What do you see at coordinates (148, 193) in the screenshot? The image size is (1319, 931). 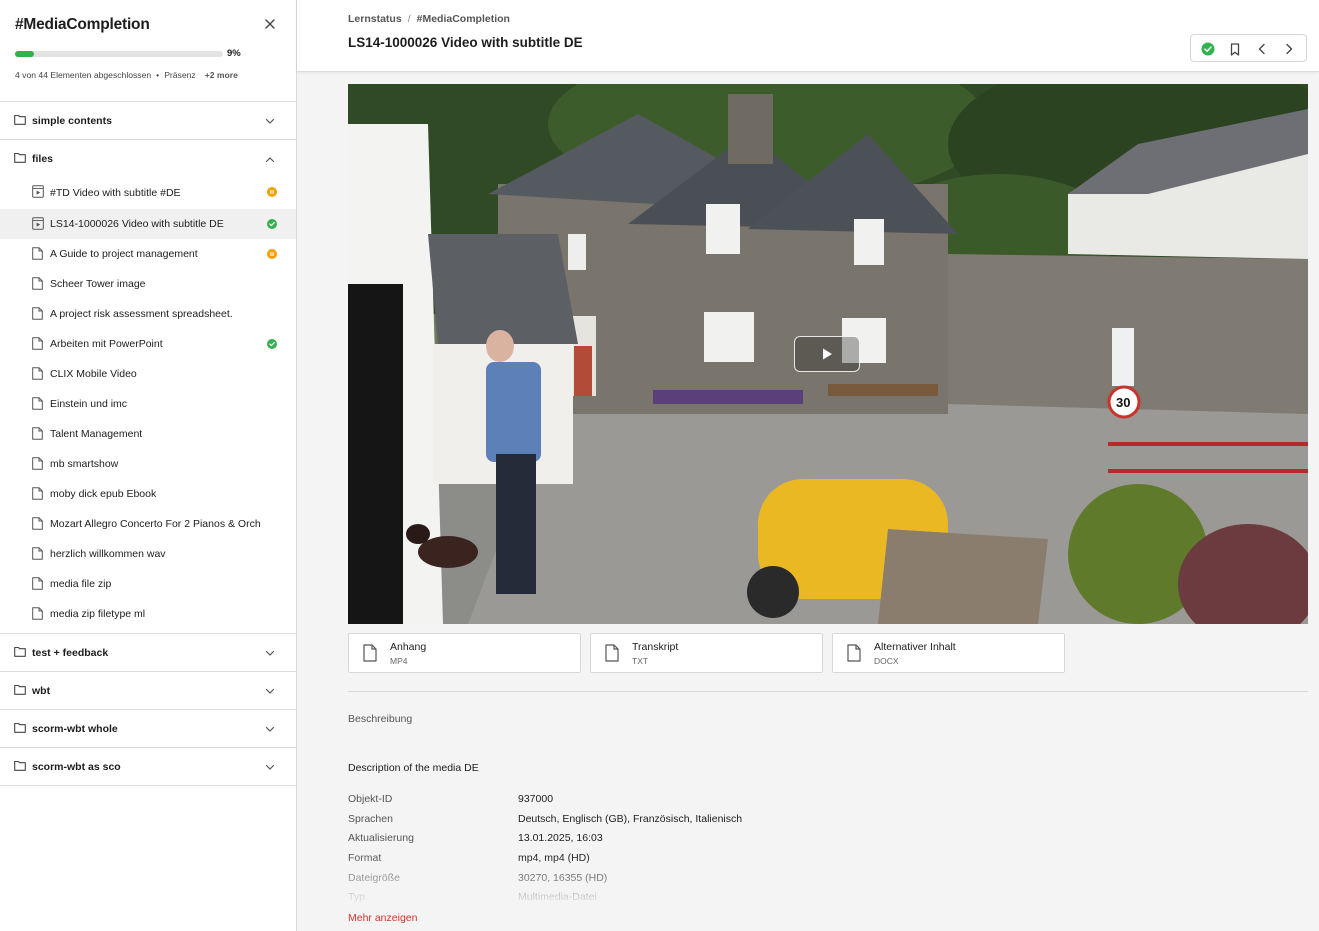 I see `list-item: #TD Video with subtitle #DE` at bounding box center [148, 193].